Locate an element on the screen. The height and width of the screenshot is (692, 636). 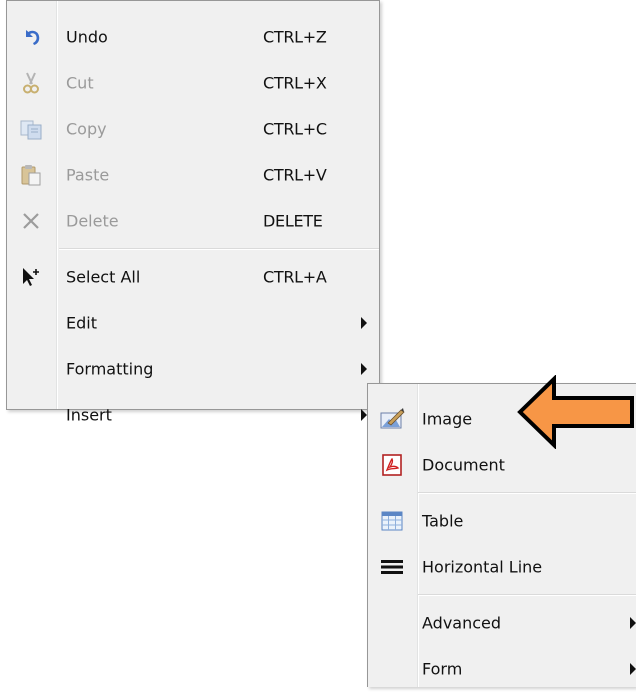
menu-item-label: Edit is located at coordinates (81, 323).